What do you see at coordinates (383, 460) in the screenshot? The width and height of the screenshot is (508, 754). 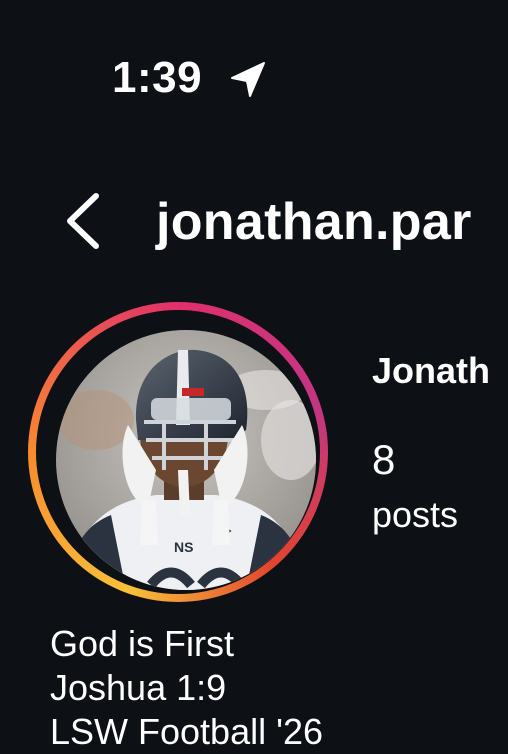 I see `posts-count: 8` at bounding box center [383, 460].